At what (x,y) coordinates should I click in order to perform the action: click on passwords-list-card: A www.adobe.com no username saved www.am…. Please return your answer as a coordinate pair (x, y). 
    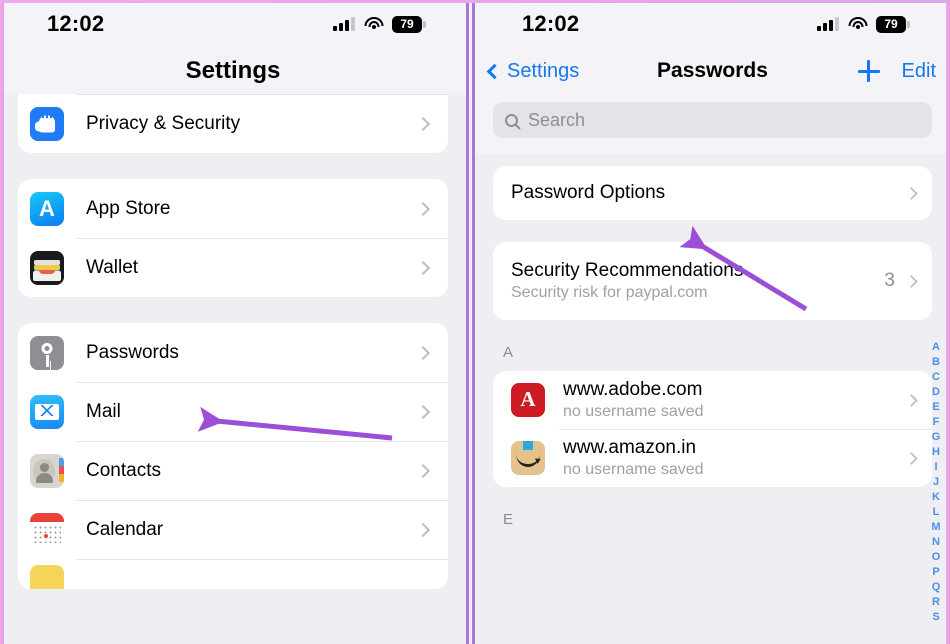
    Looking at the image, I should click on (712, 429).